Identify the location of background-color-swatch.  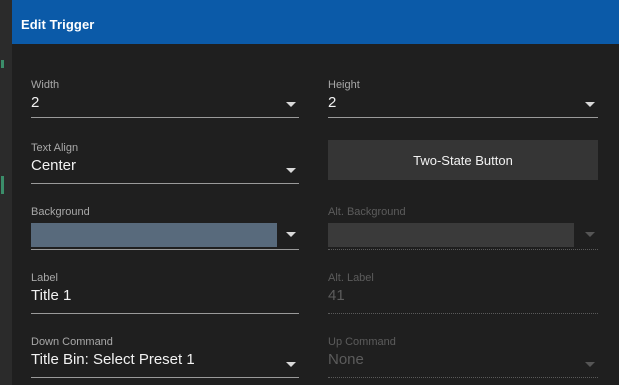
(154, 235).